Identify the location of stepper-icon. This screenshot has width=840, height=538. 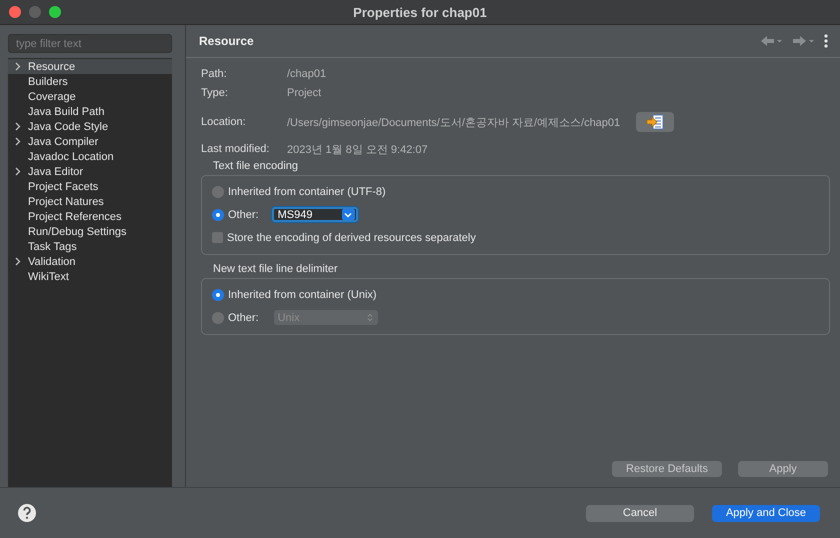
(369, 317).